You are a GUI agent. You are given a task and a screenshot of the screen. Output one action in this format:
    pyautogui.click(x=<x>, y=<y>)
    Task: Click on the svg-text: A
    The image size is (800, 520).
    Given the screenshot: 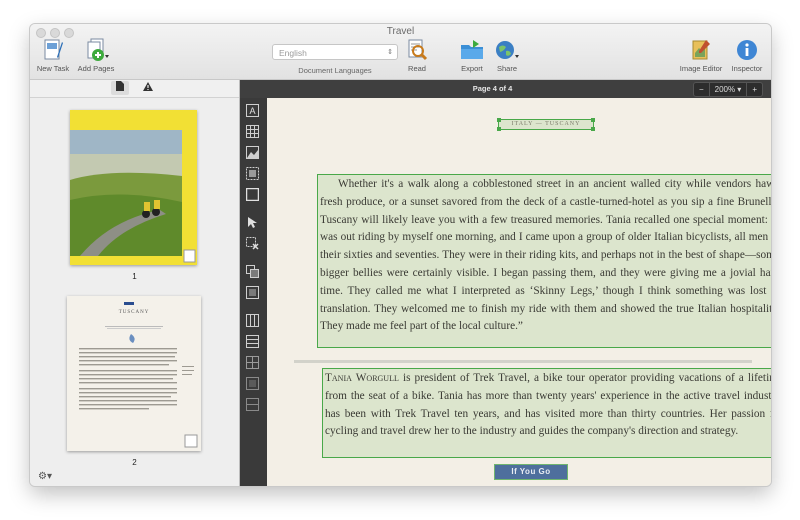 What is the action you would take?
    pyautogui.click(x=252, y=111)
    